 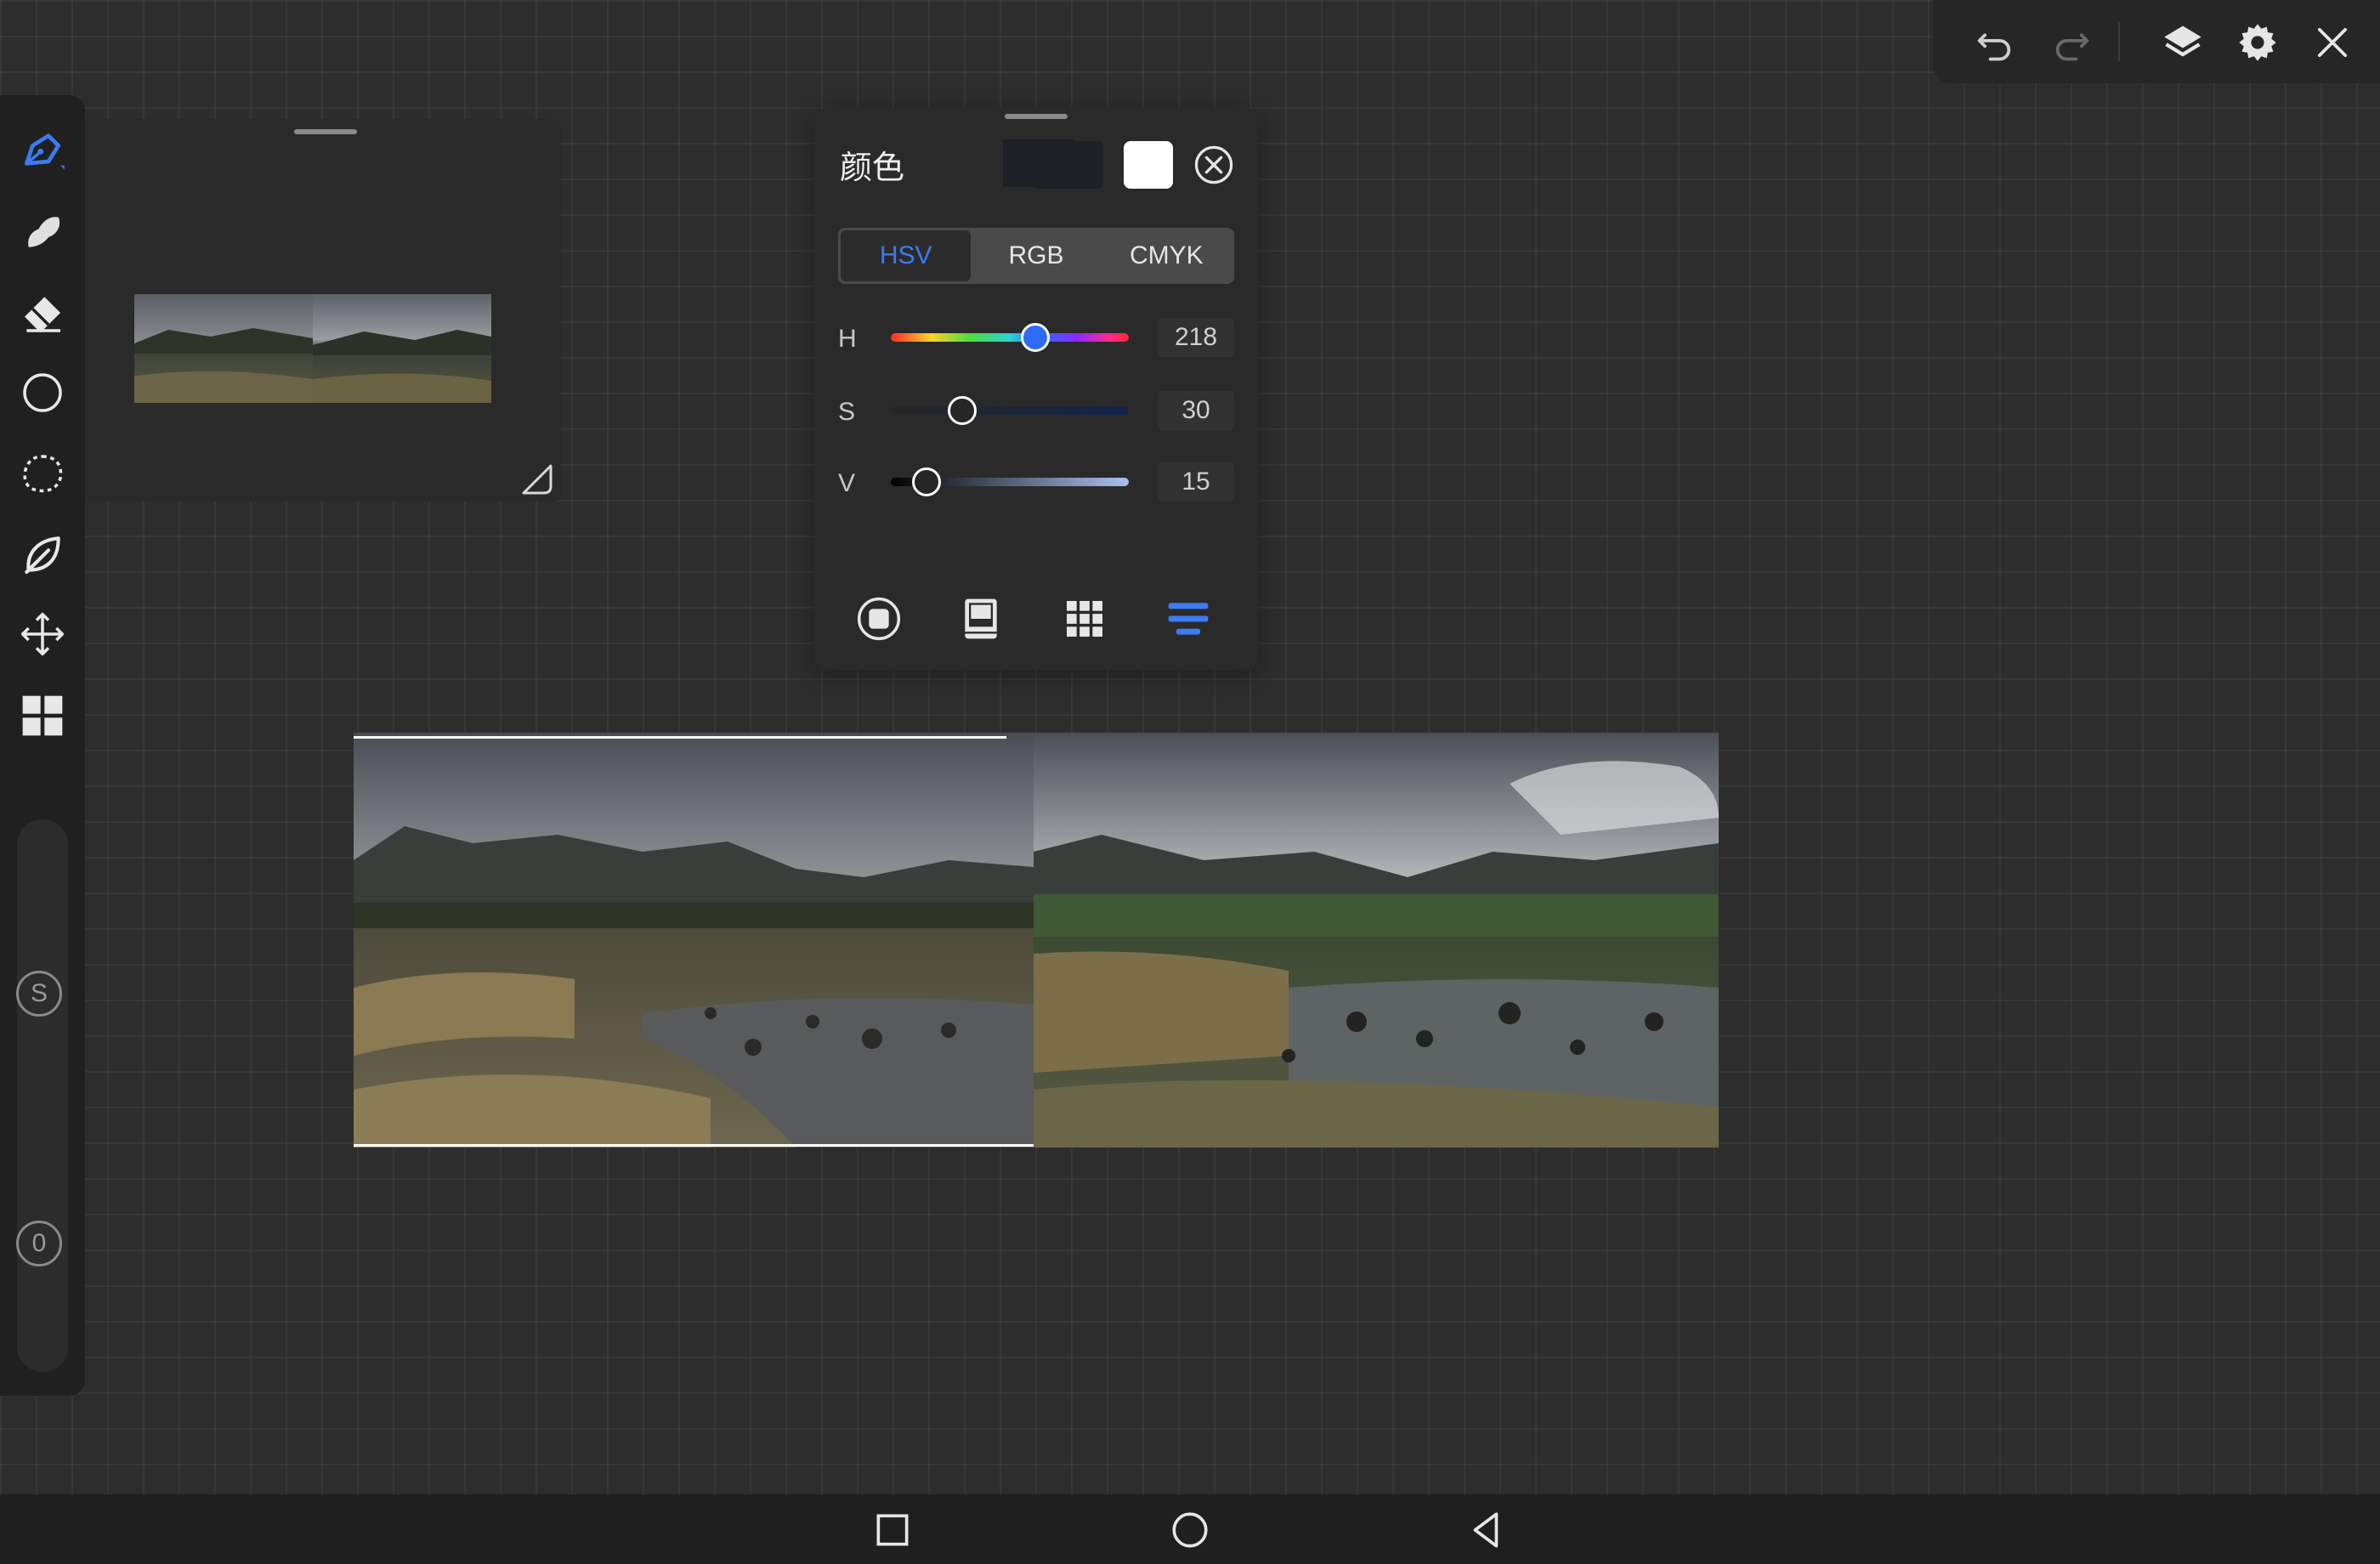 What do you see at coordinates (847, 483) in the screenshot?
I see `value-label: V` at bounding box center [847, 483].